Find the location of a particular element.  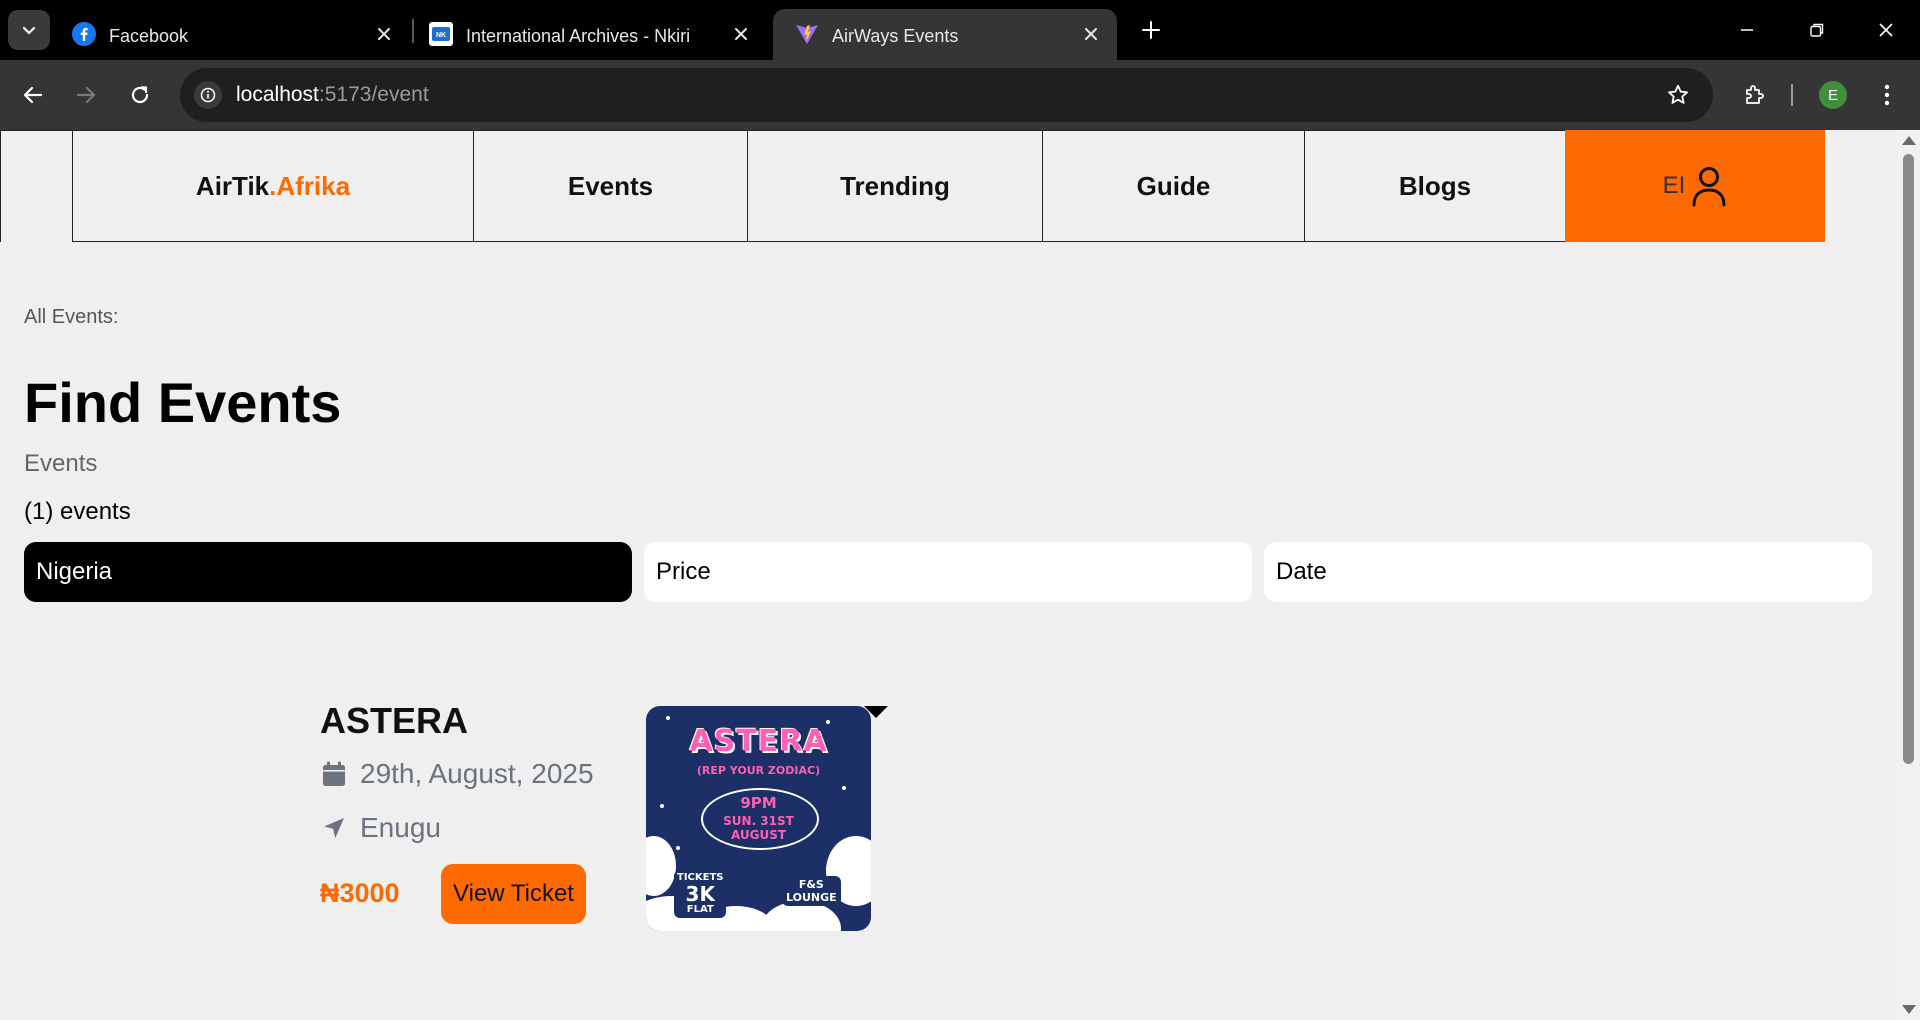

site-info-icon is located at coordinates (208, 95).